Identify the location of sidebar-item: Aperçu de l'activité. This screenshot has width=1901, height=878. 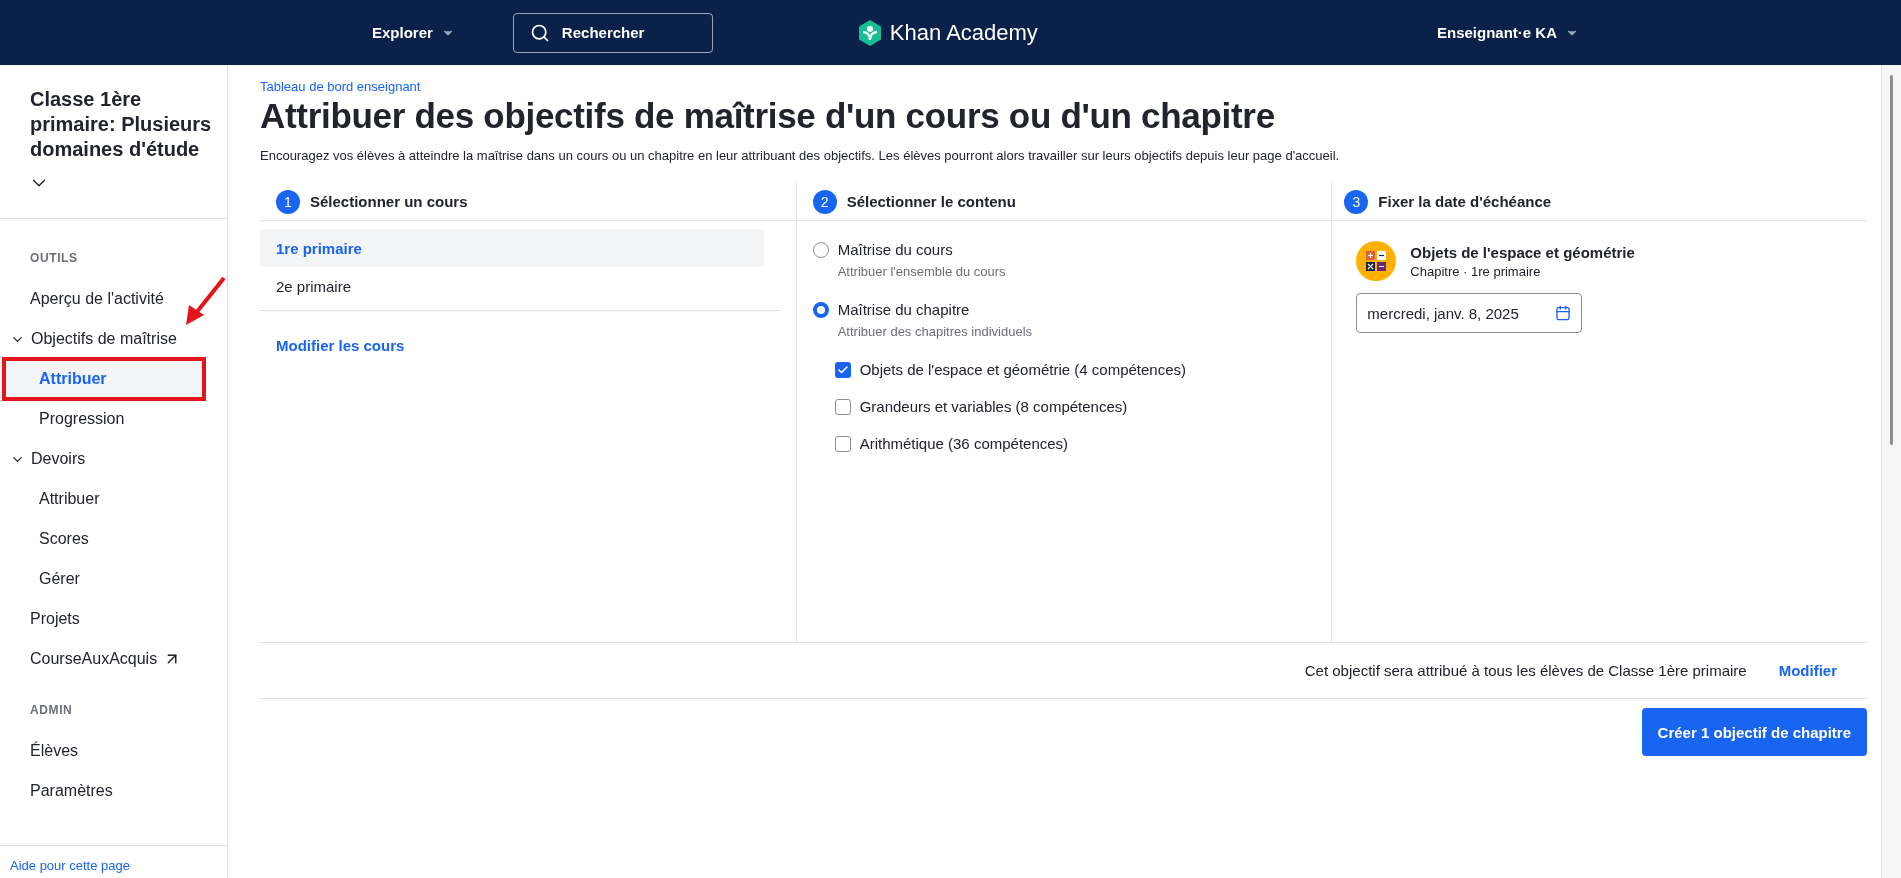
(101, 299).